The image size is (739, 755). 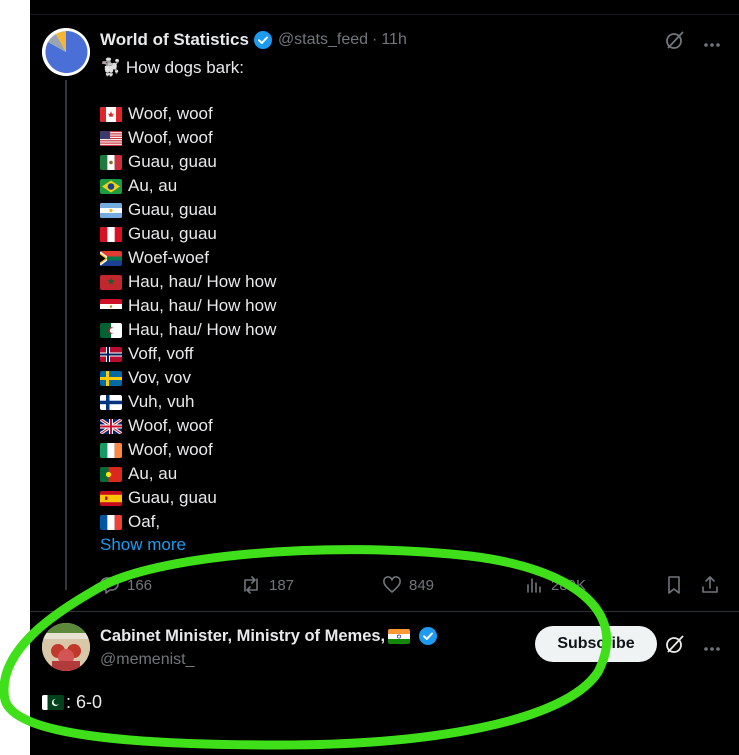 What do you see at coordinates (109, 585) in the screenshot?
I see `reply-icon` at bounding box center [109, 585].